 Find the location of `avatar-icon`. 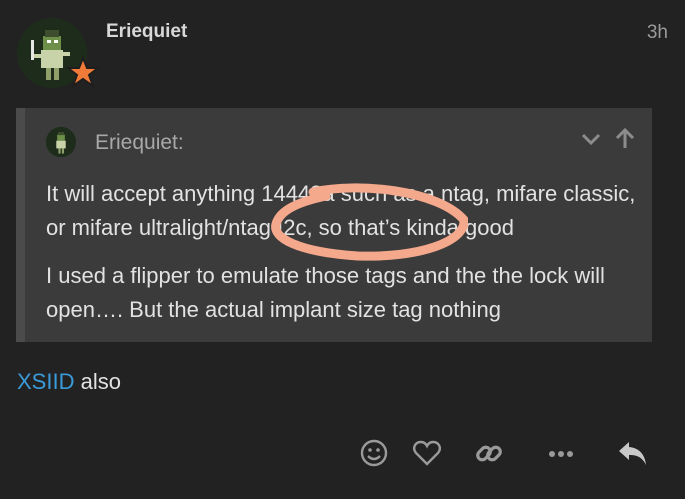

avatar-icon is located at coordinates (61, 142).